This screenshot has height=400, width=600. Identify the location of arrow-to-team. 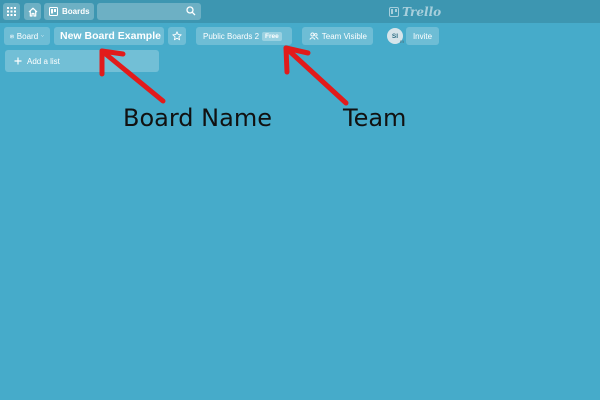
(316, 75).